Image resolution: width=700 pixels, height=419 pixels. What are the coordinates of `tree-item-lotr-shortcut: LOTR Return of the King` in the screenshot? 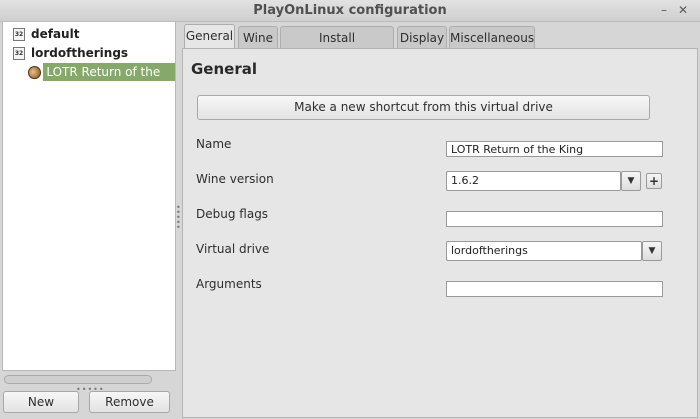 It's located at (100, 78).